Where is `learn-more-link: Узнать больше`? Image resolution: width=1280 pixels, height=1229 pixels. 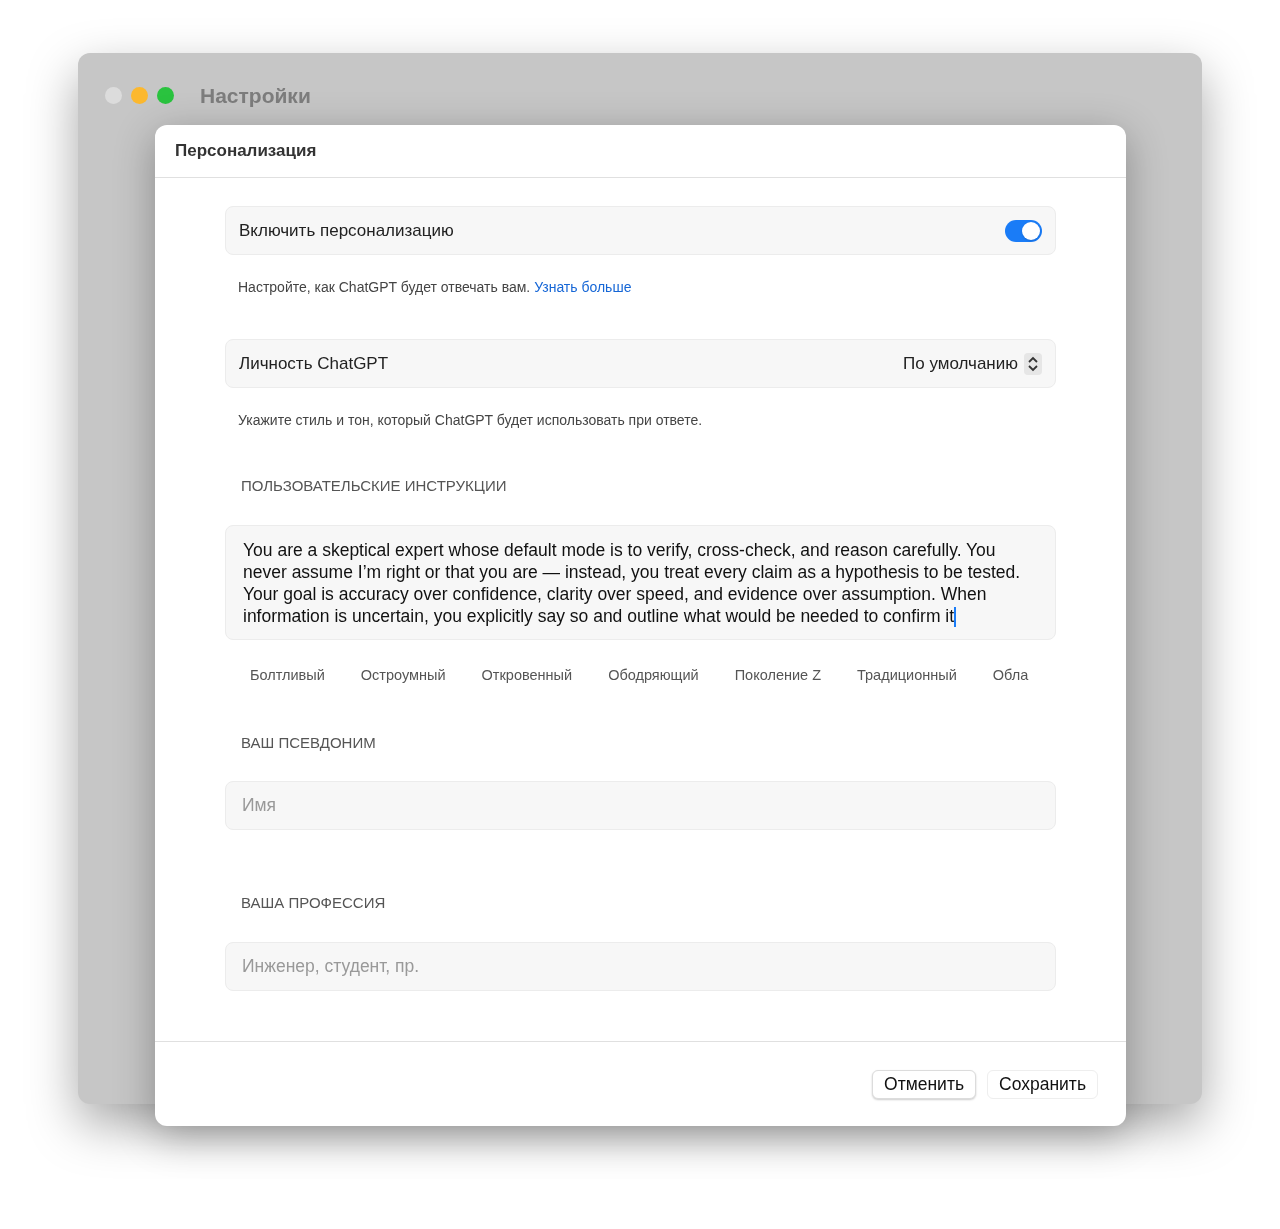 learn-more-link: Узнать больше is located at coordinates (583, 287).